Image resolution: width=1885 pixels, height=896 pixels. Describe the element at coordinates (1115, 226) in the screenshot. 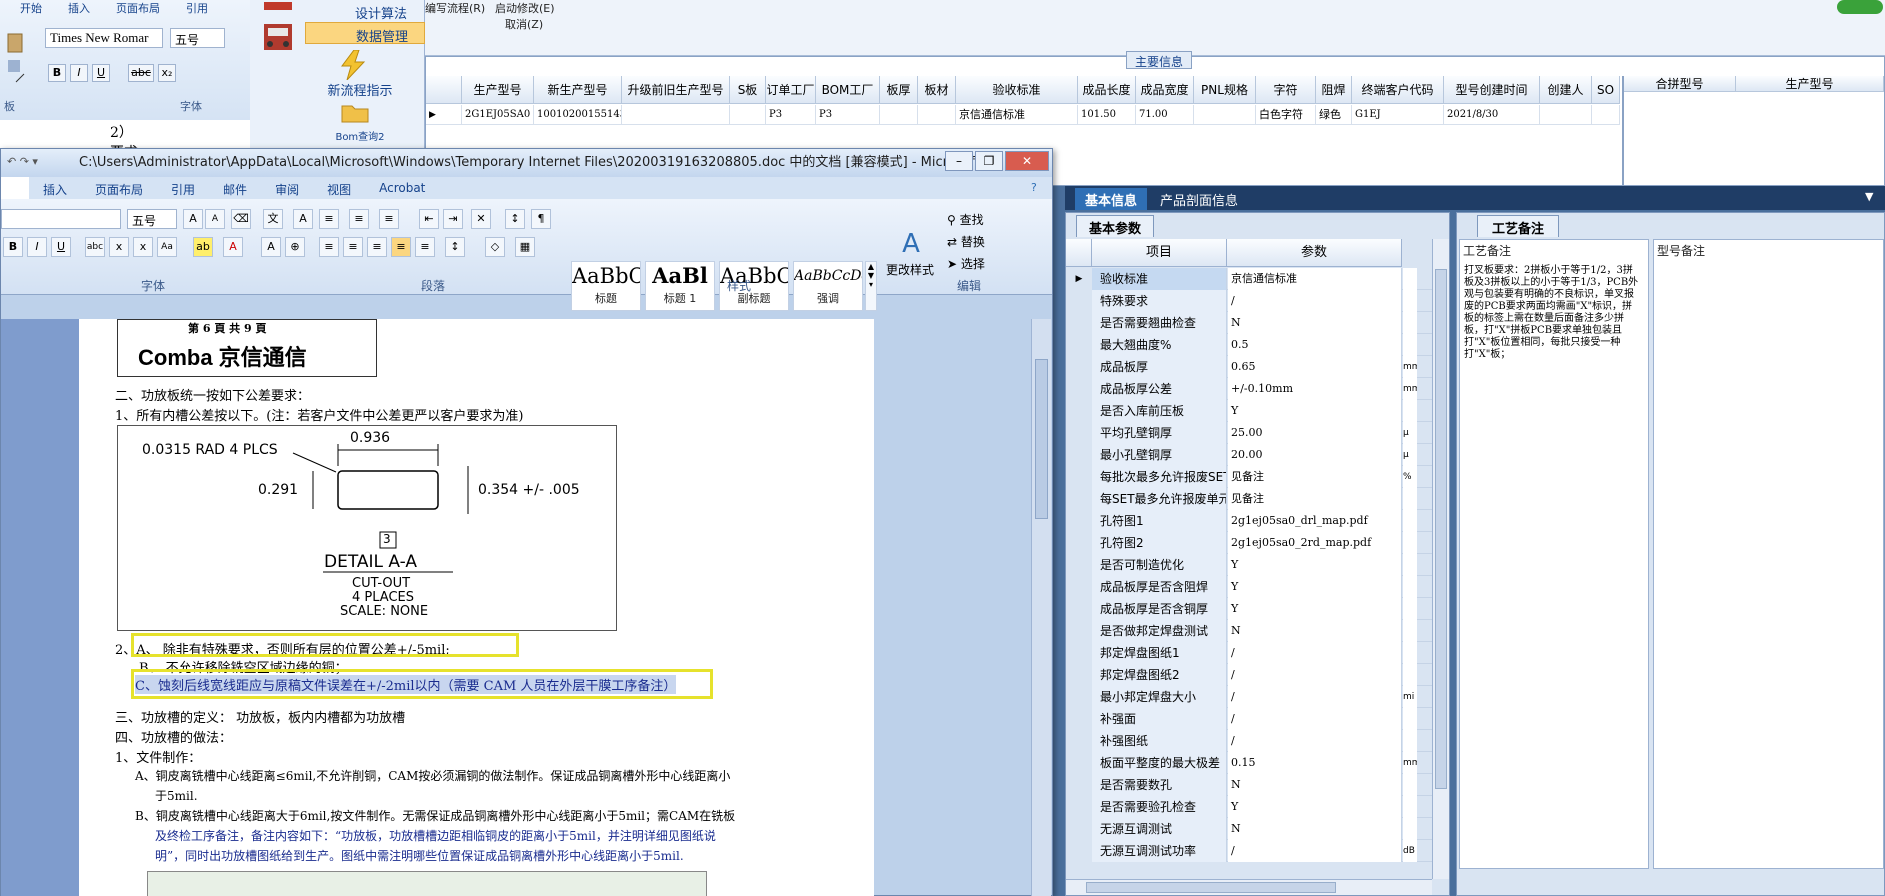

I see `basic-params-tab: 基本参数` at that location.